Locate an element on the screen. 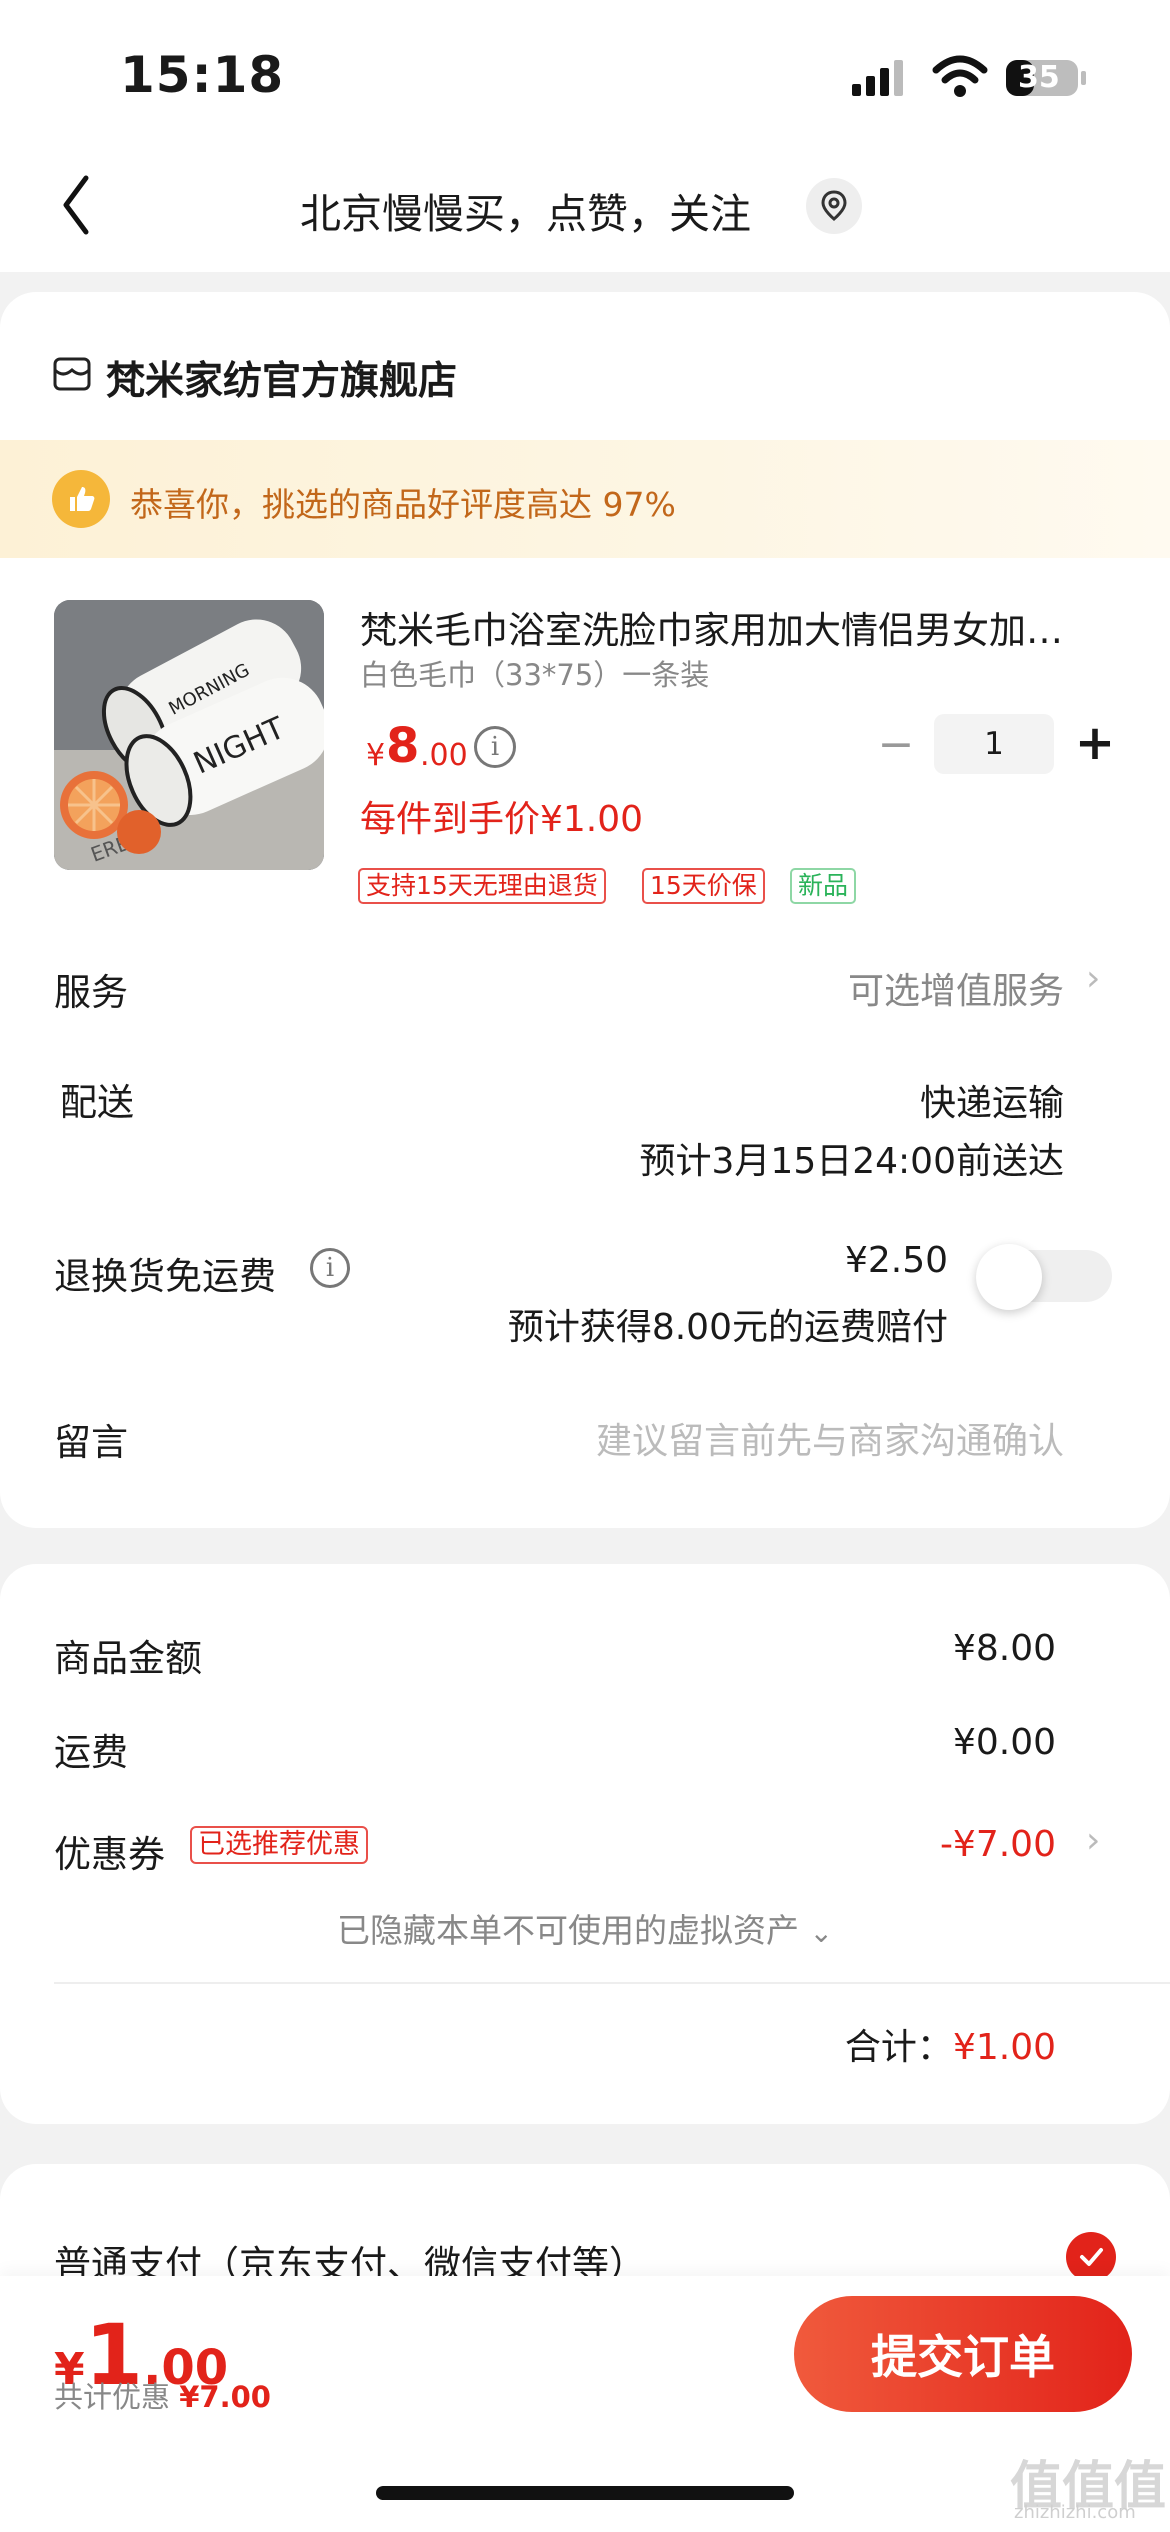  checkmark-icon is located at coordinates (1091, 2257).